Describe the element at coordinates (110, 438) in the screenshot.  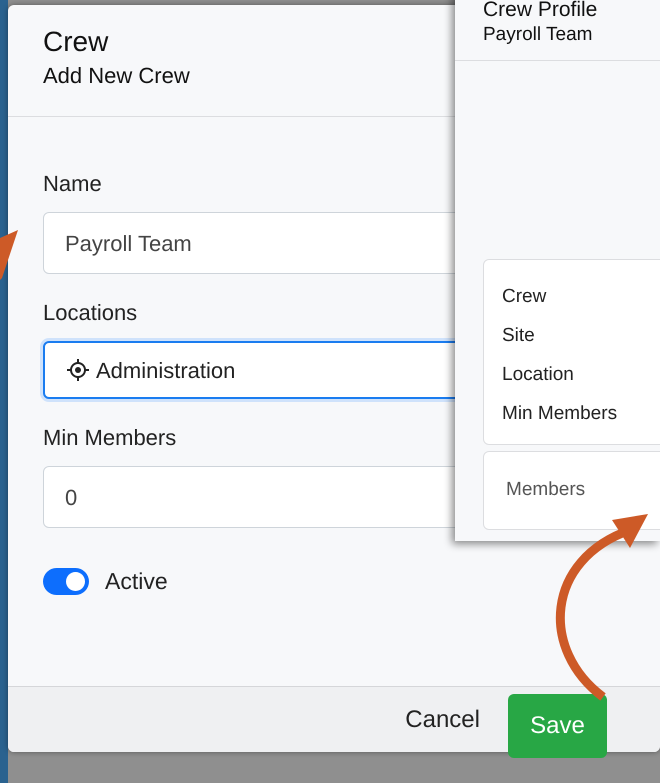
I see `field-label: Min Members` at that location.